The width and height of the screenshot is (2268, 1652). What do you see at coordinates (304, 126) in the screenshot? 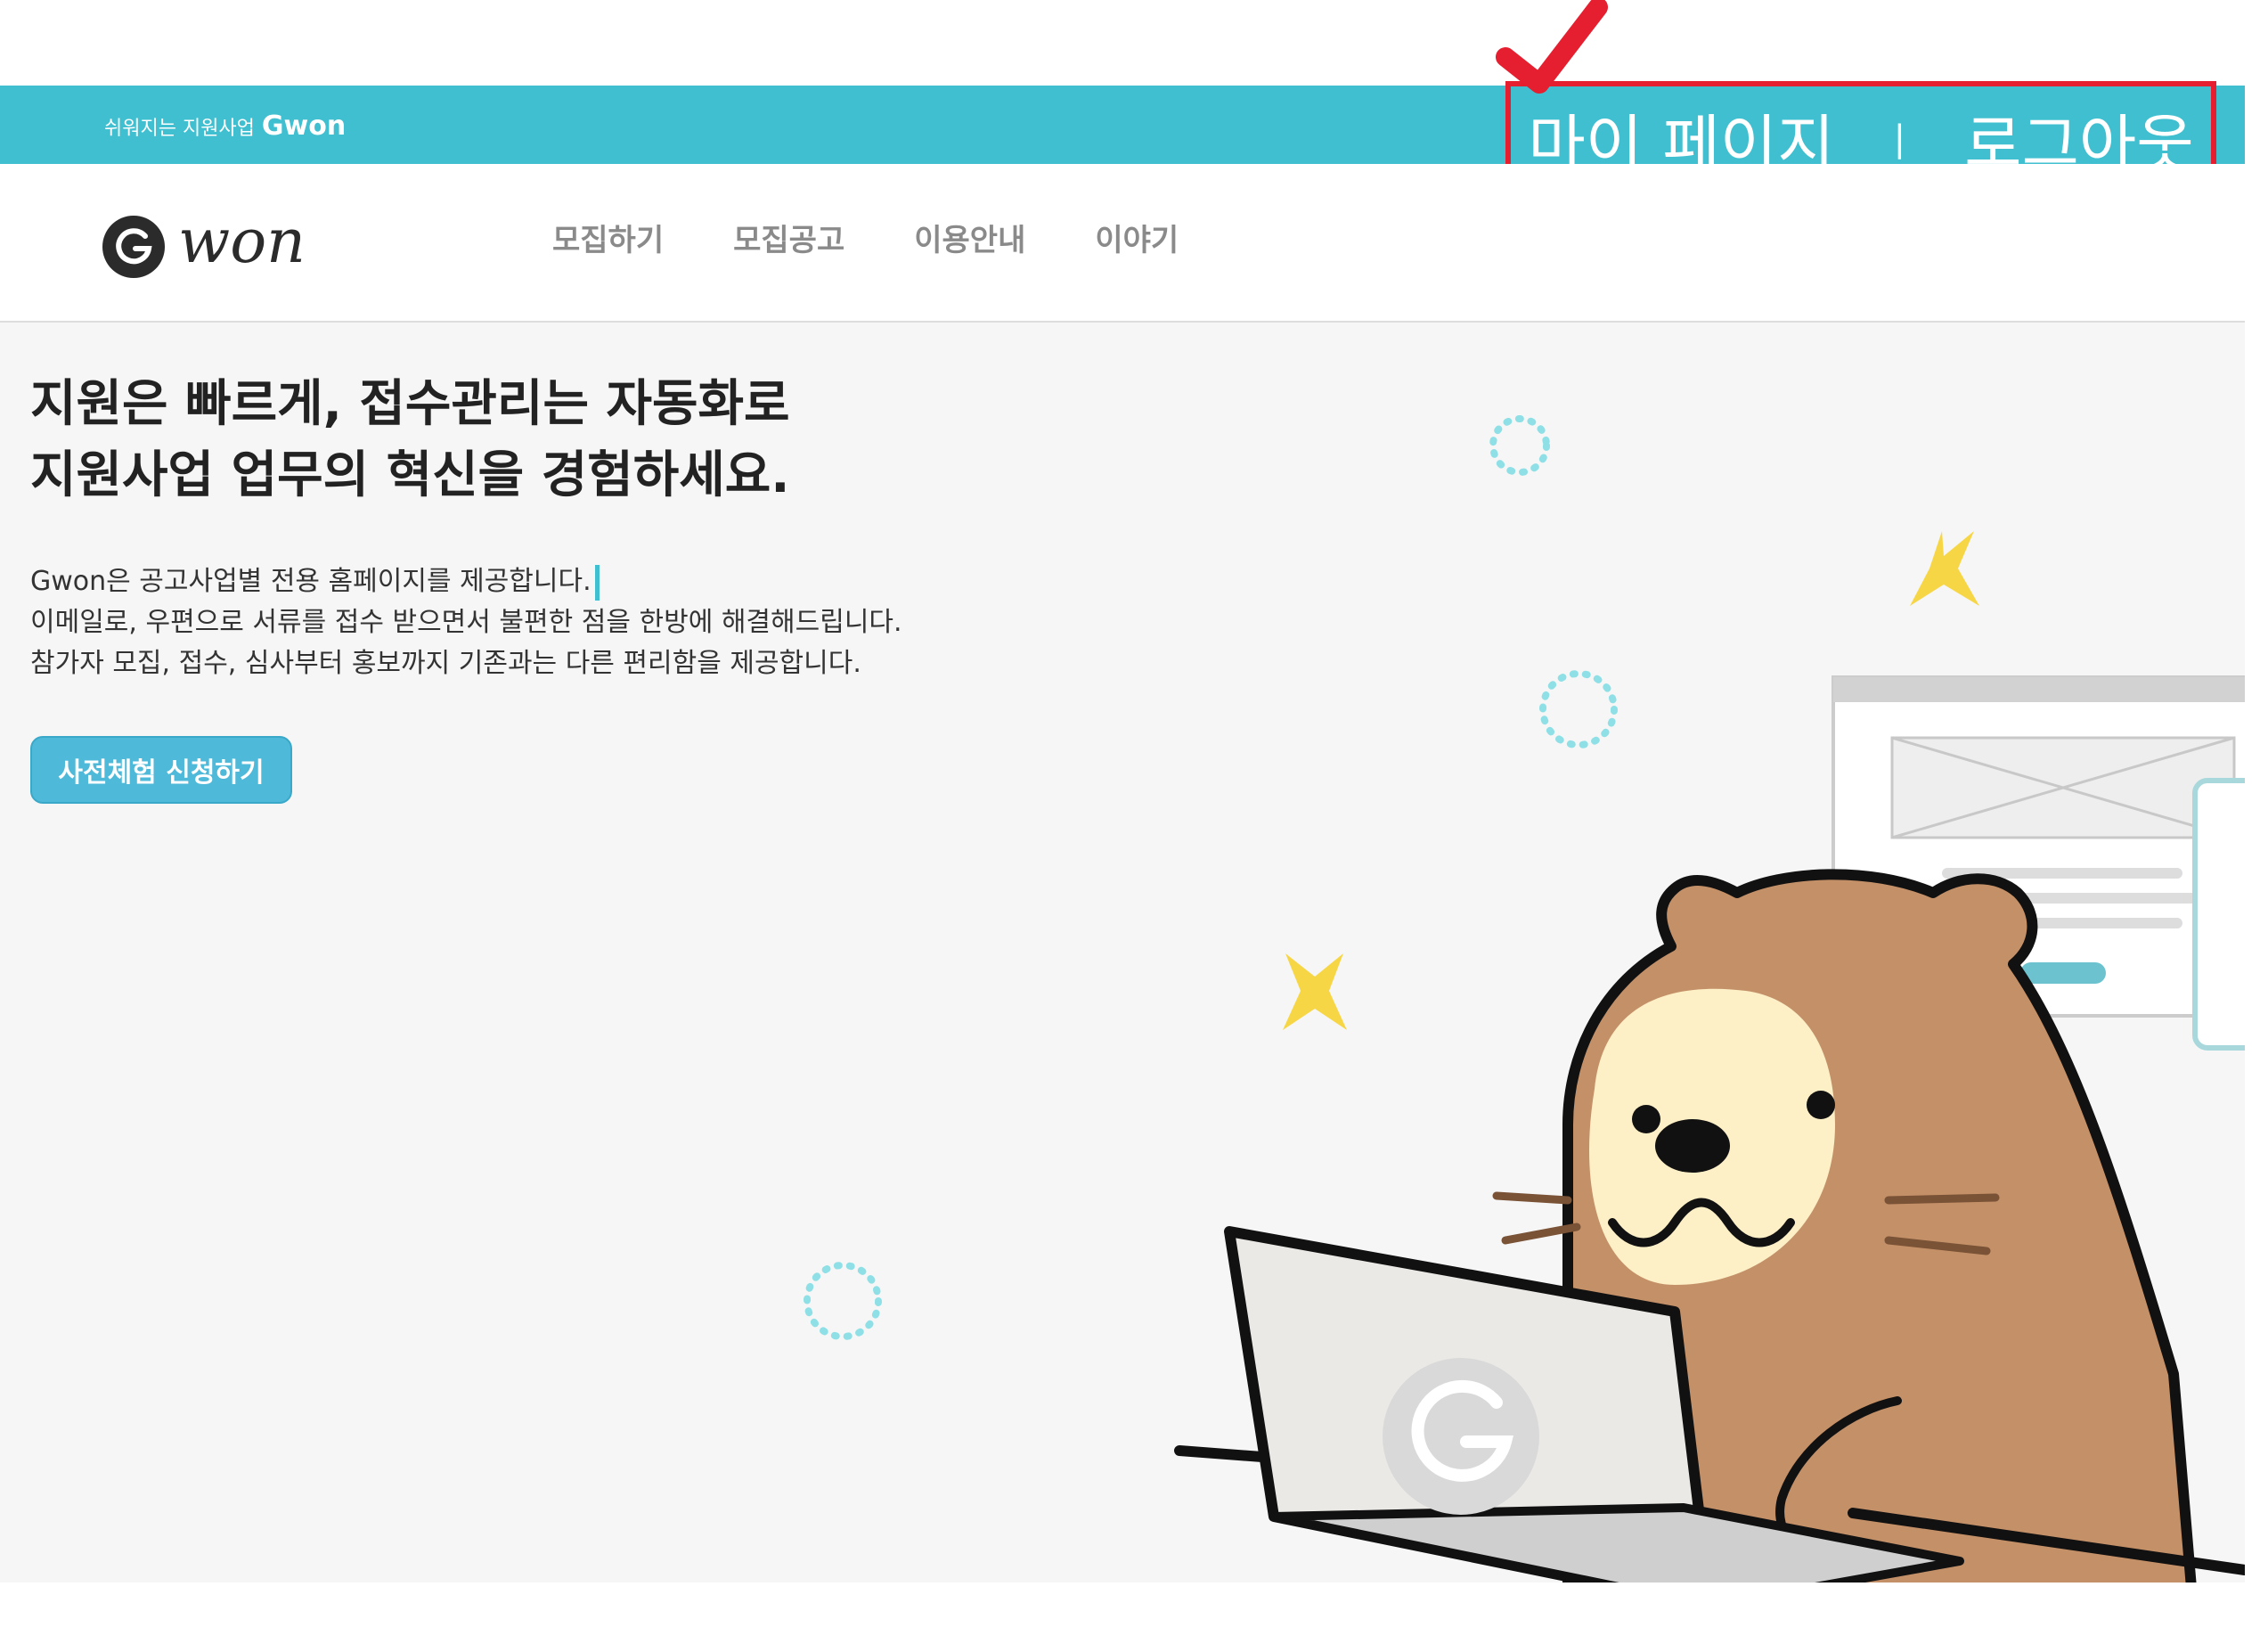
I see `tagline-brand: Gwon` at bounding box center [304, 126].